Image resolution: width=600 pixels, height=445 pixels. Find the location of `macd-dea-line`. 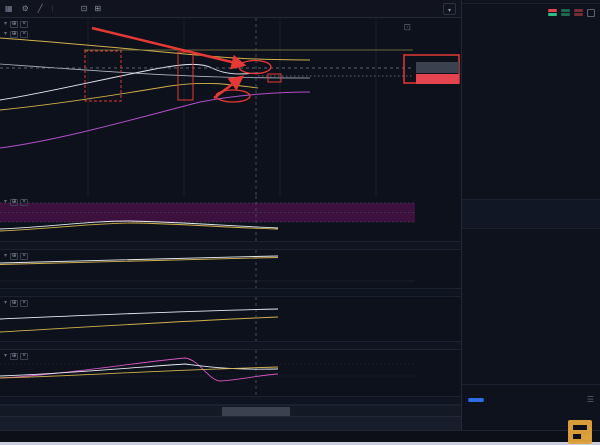

macd-dea-line is located at coordinates (139, 261).